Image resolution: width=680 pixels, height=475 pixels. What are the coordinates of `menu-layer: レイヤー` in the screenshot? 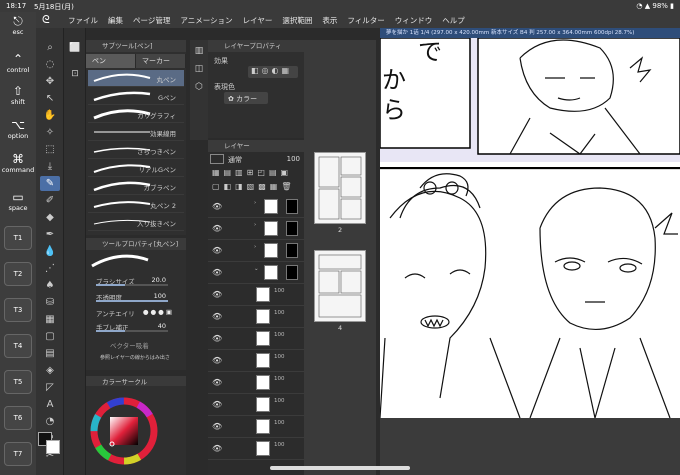 It's located at (258, 20).